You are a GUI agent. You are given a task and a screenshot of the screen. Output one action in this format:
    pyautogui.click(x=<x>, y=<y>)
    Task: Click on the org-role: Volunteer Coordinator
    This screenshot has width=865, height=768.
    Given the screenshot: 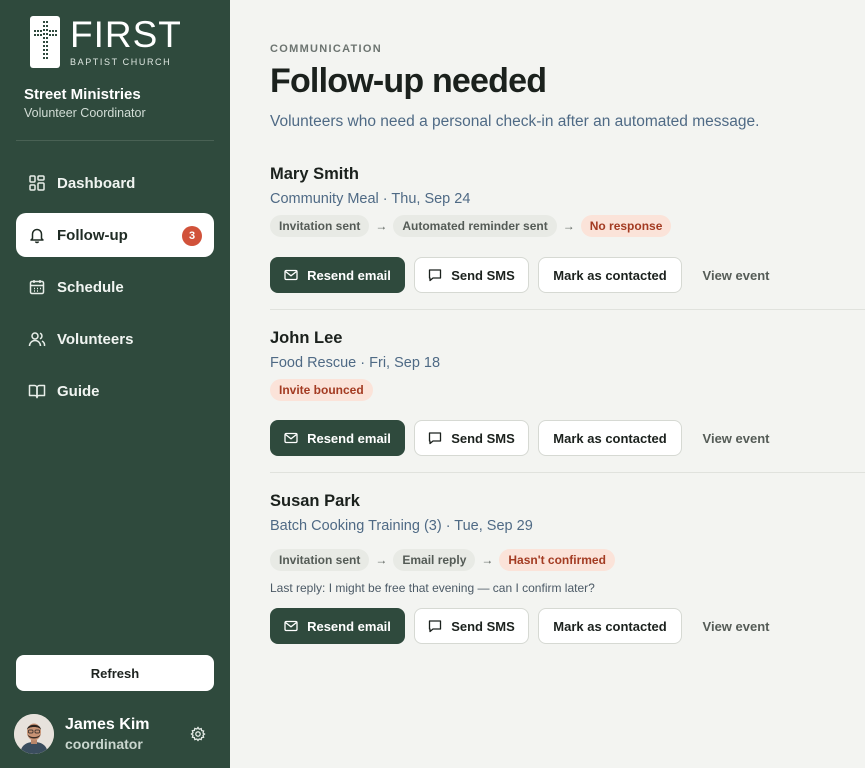 What is the action you would take?
    pyautogui.click(x=85, y=113)
    